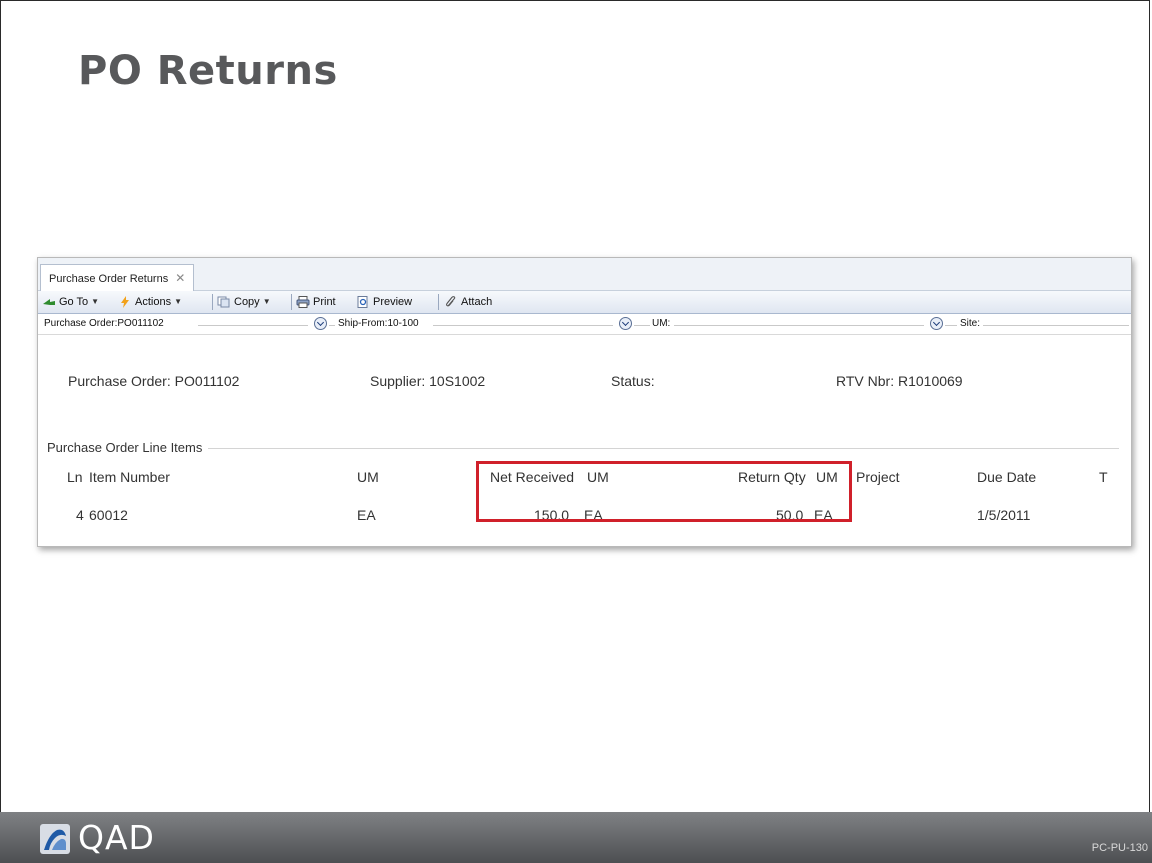  What do you see at coordinates (80, 515) in the screenshot?
I see `cell-ln: 4` at bounding box center [80, 515].